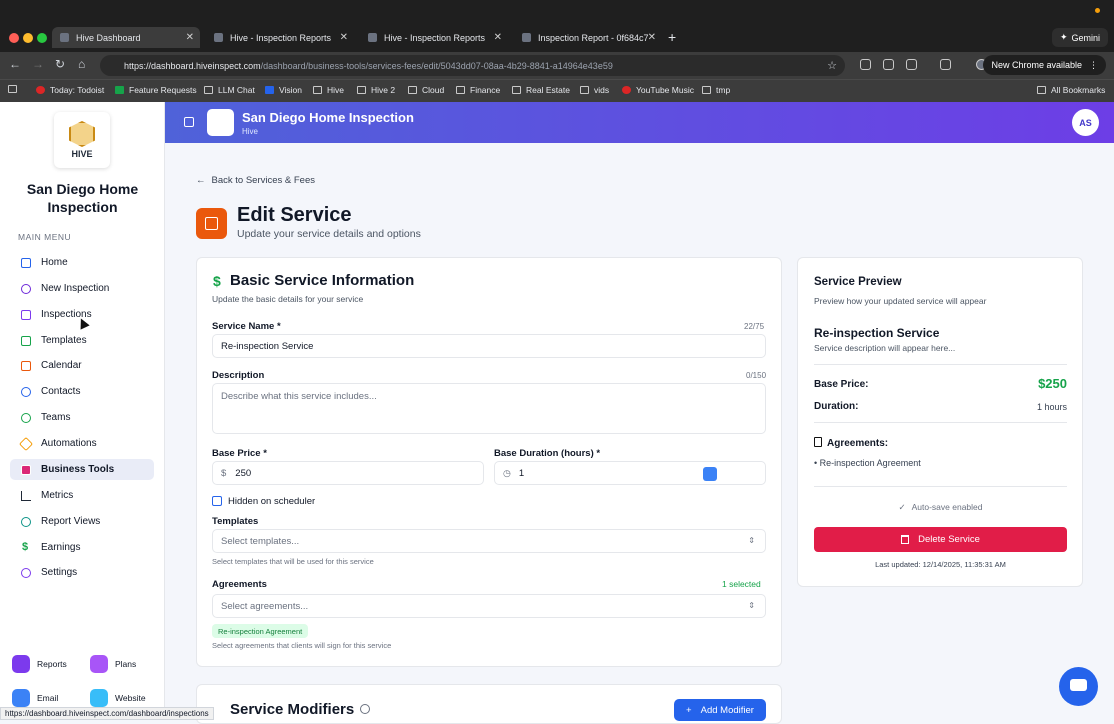 This screenshot has height=724, width=1114. Describe the element at coordinates (26, 315) in the screenshot. I see `clipboard-icon` at that location.